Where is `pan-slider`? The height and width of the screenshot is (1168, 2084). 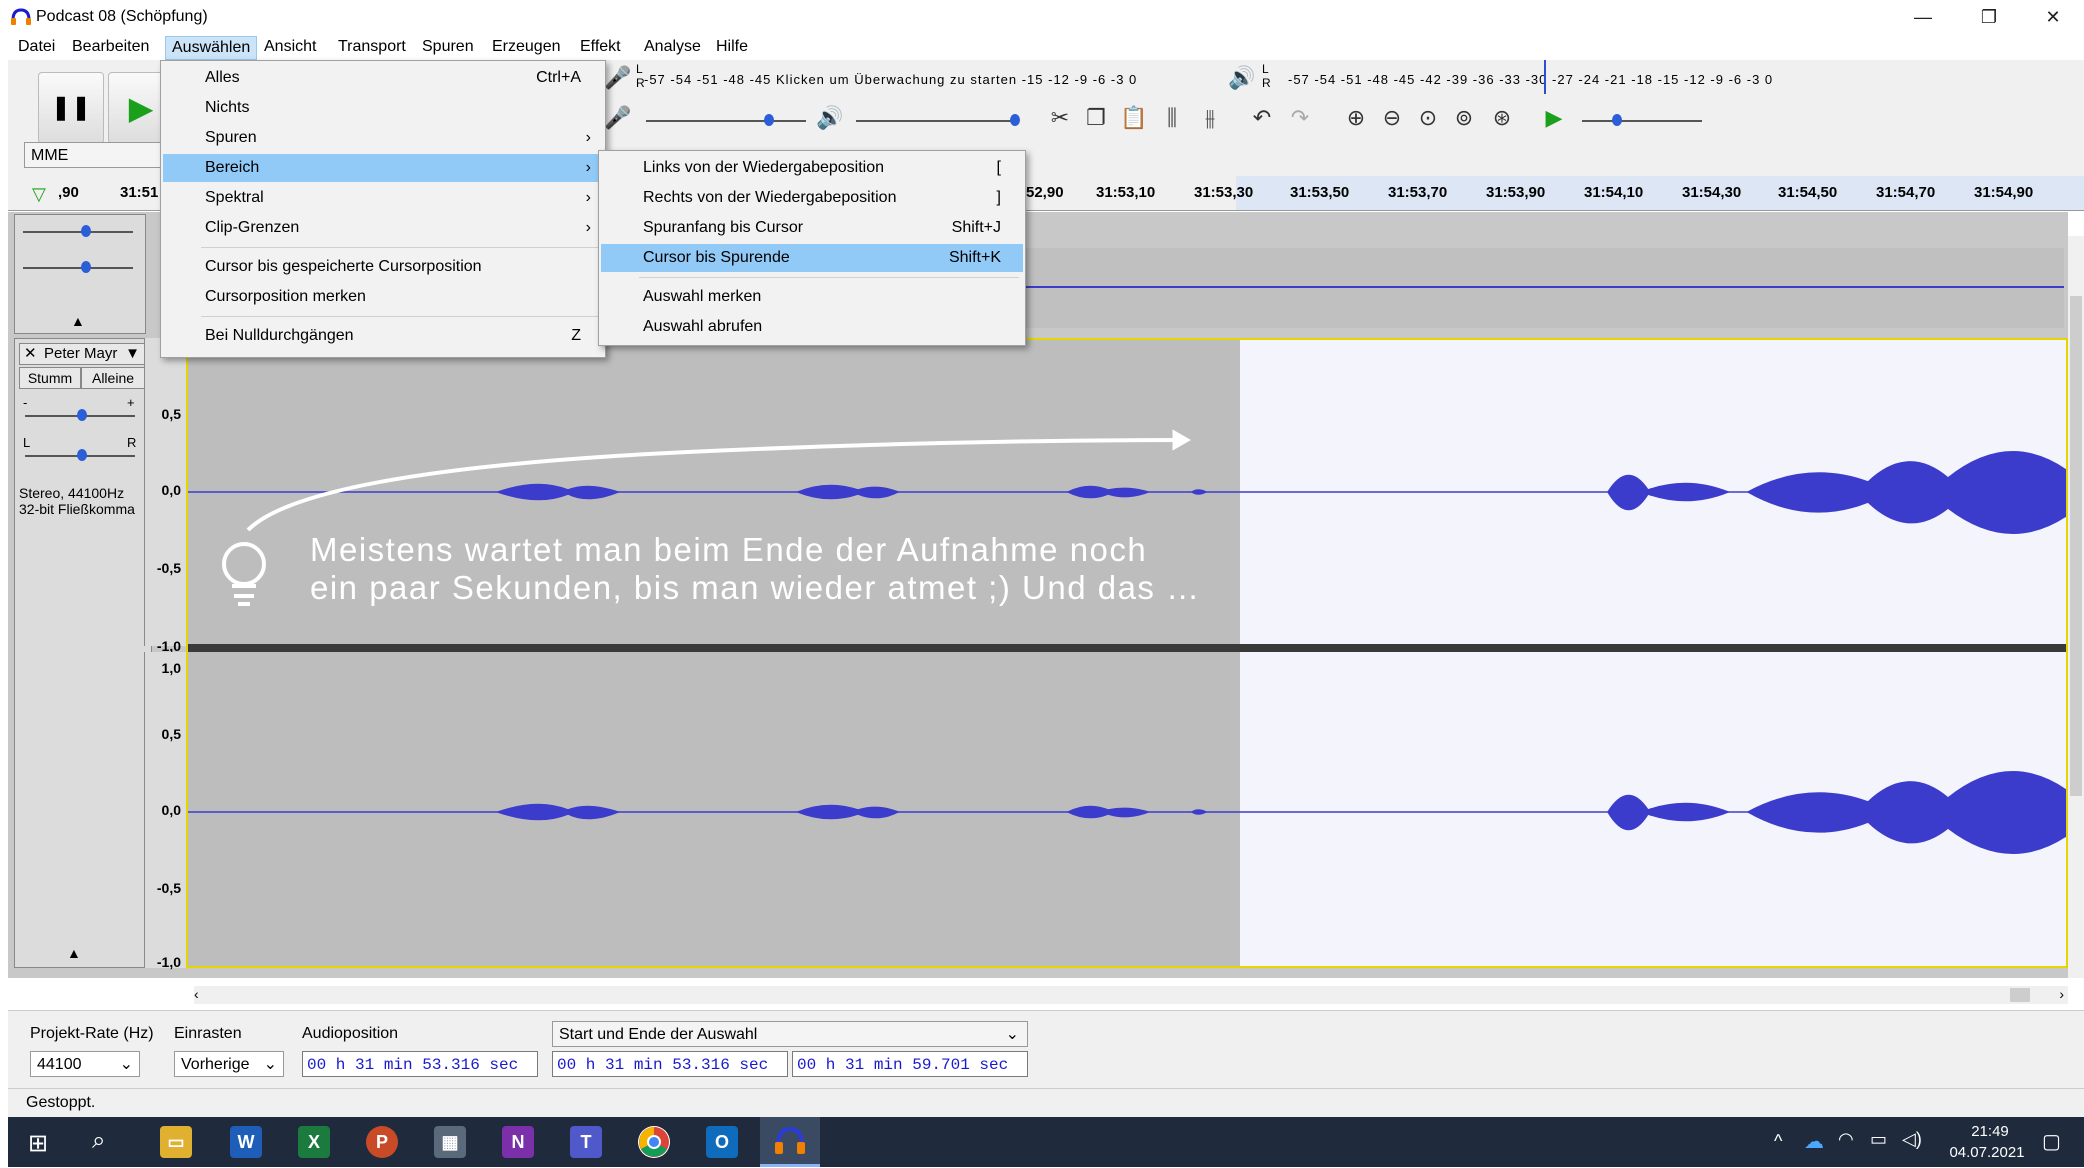
pan-slider is located at coordinates (78, 268).